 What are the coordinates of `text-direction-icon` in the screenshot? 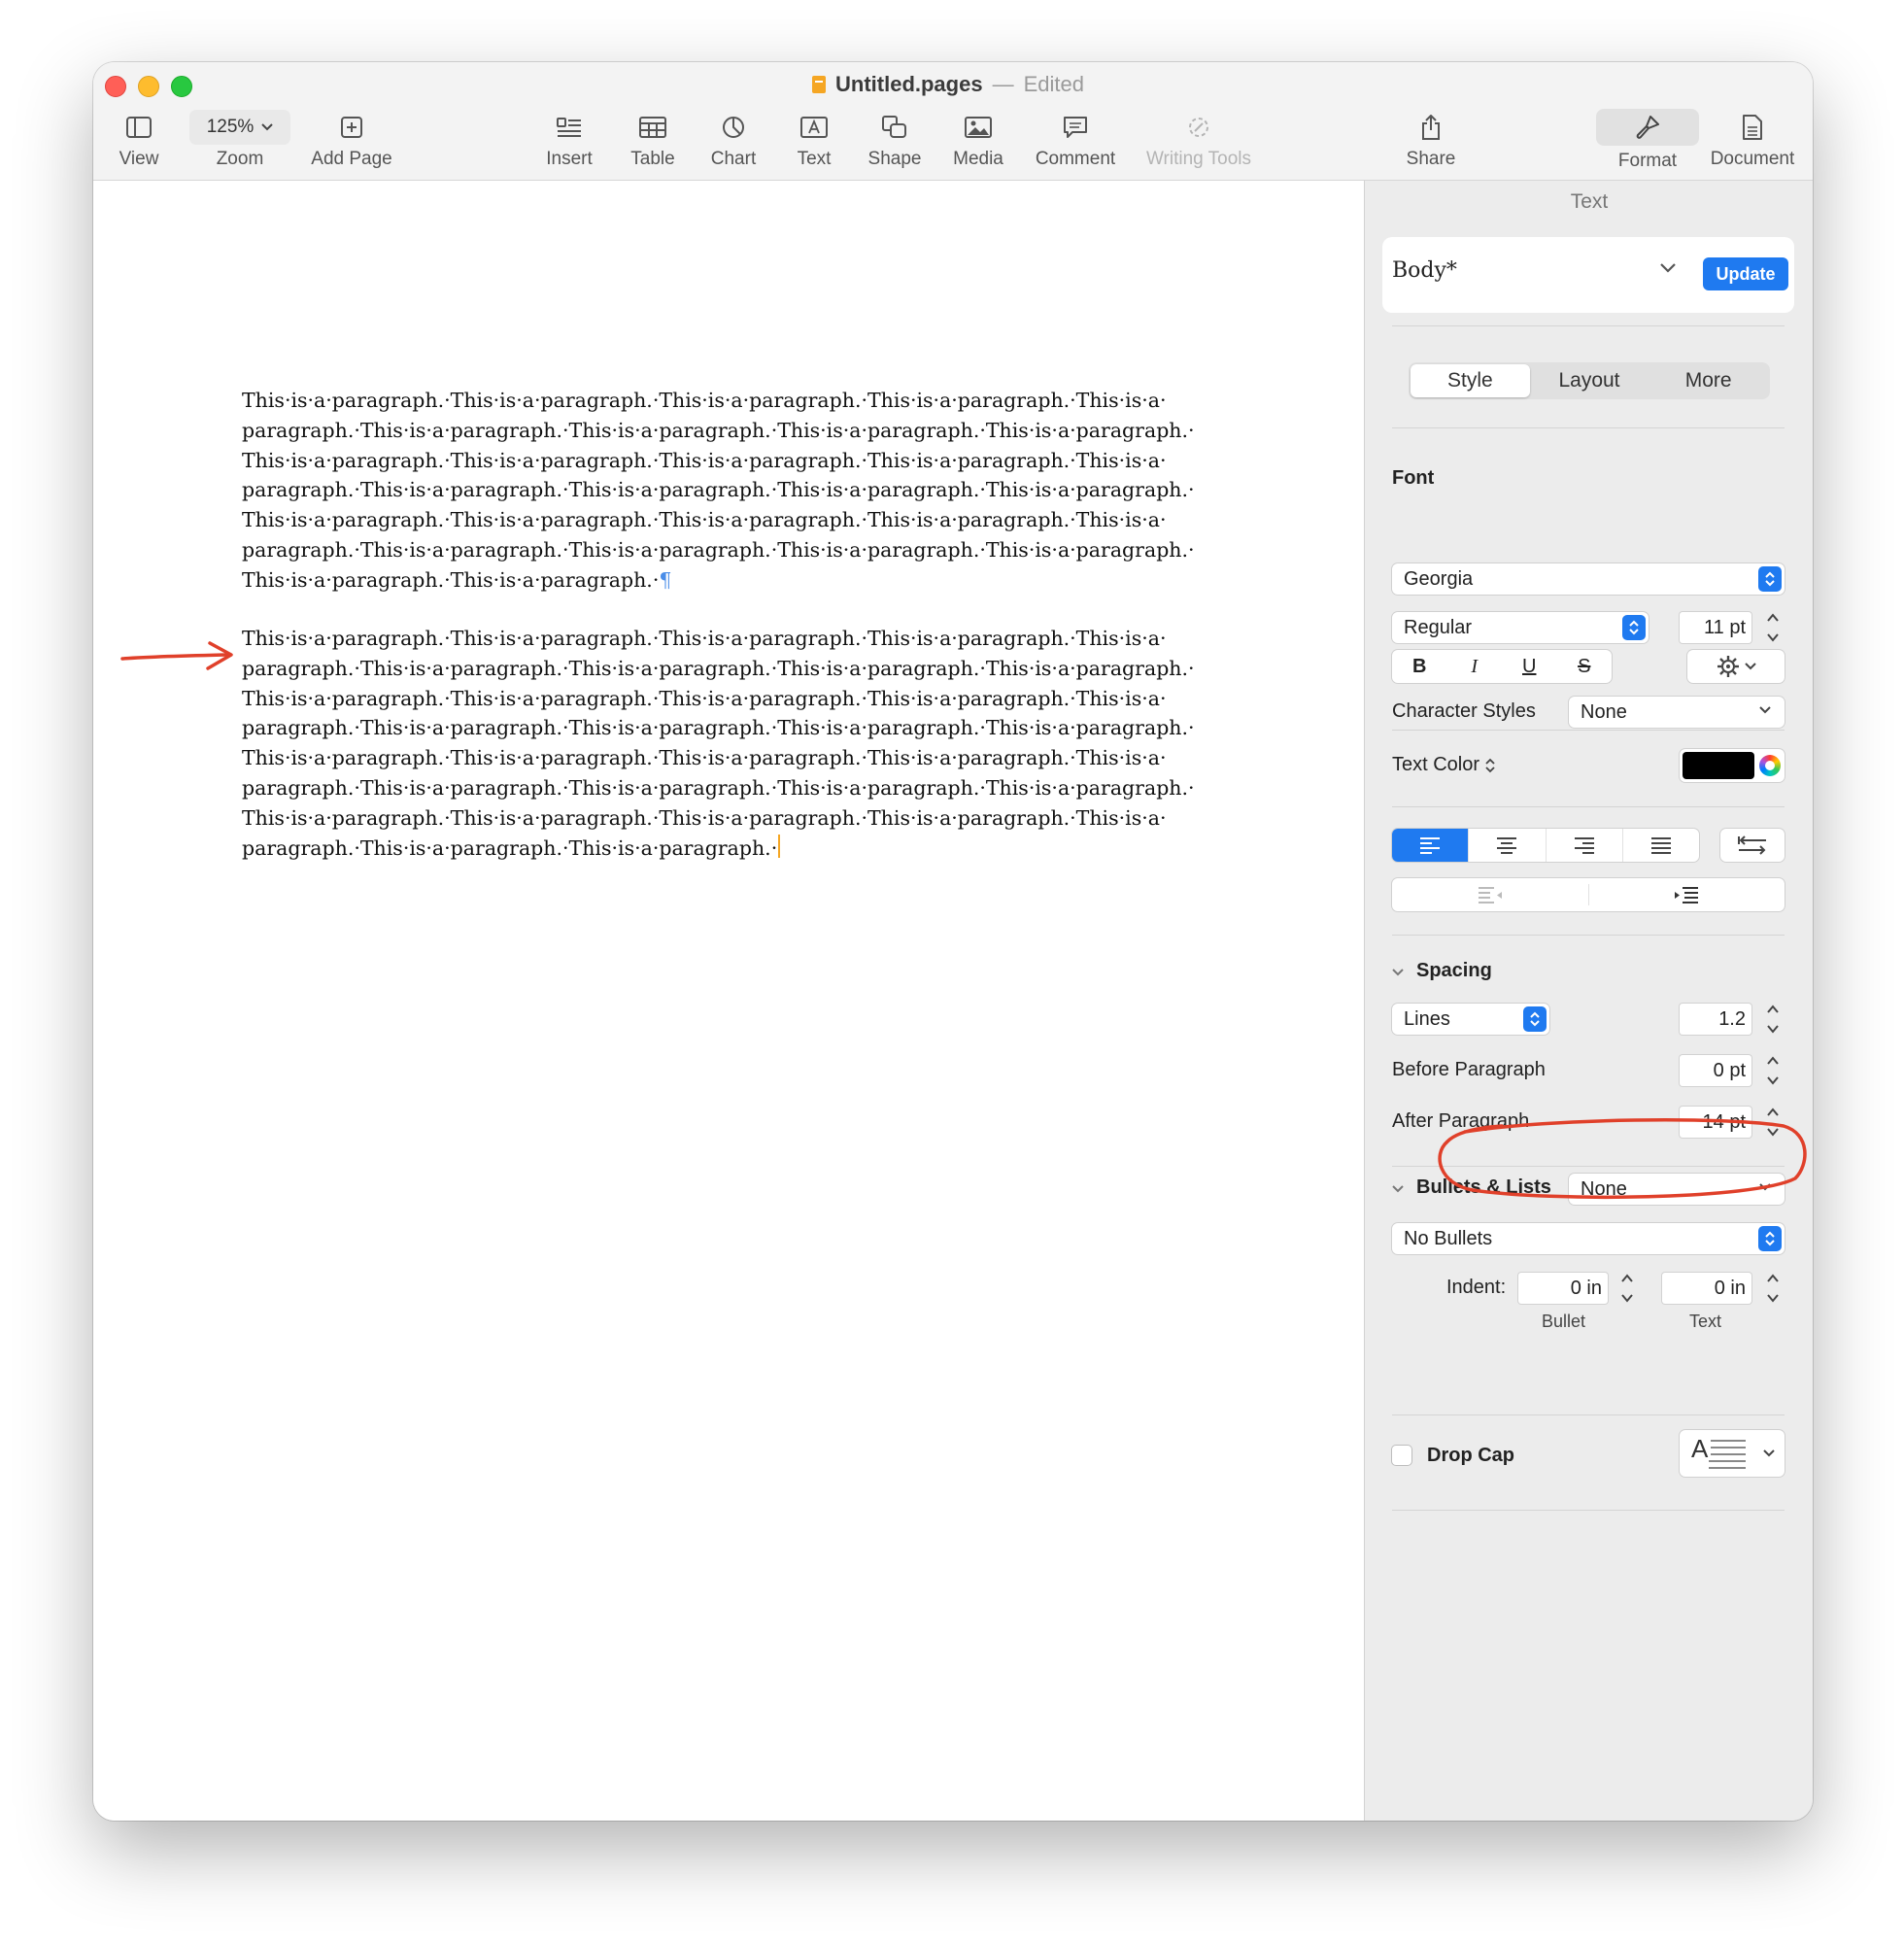 It's located at (1752, 845).